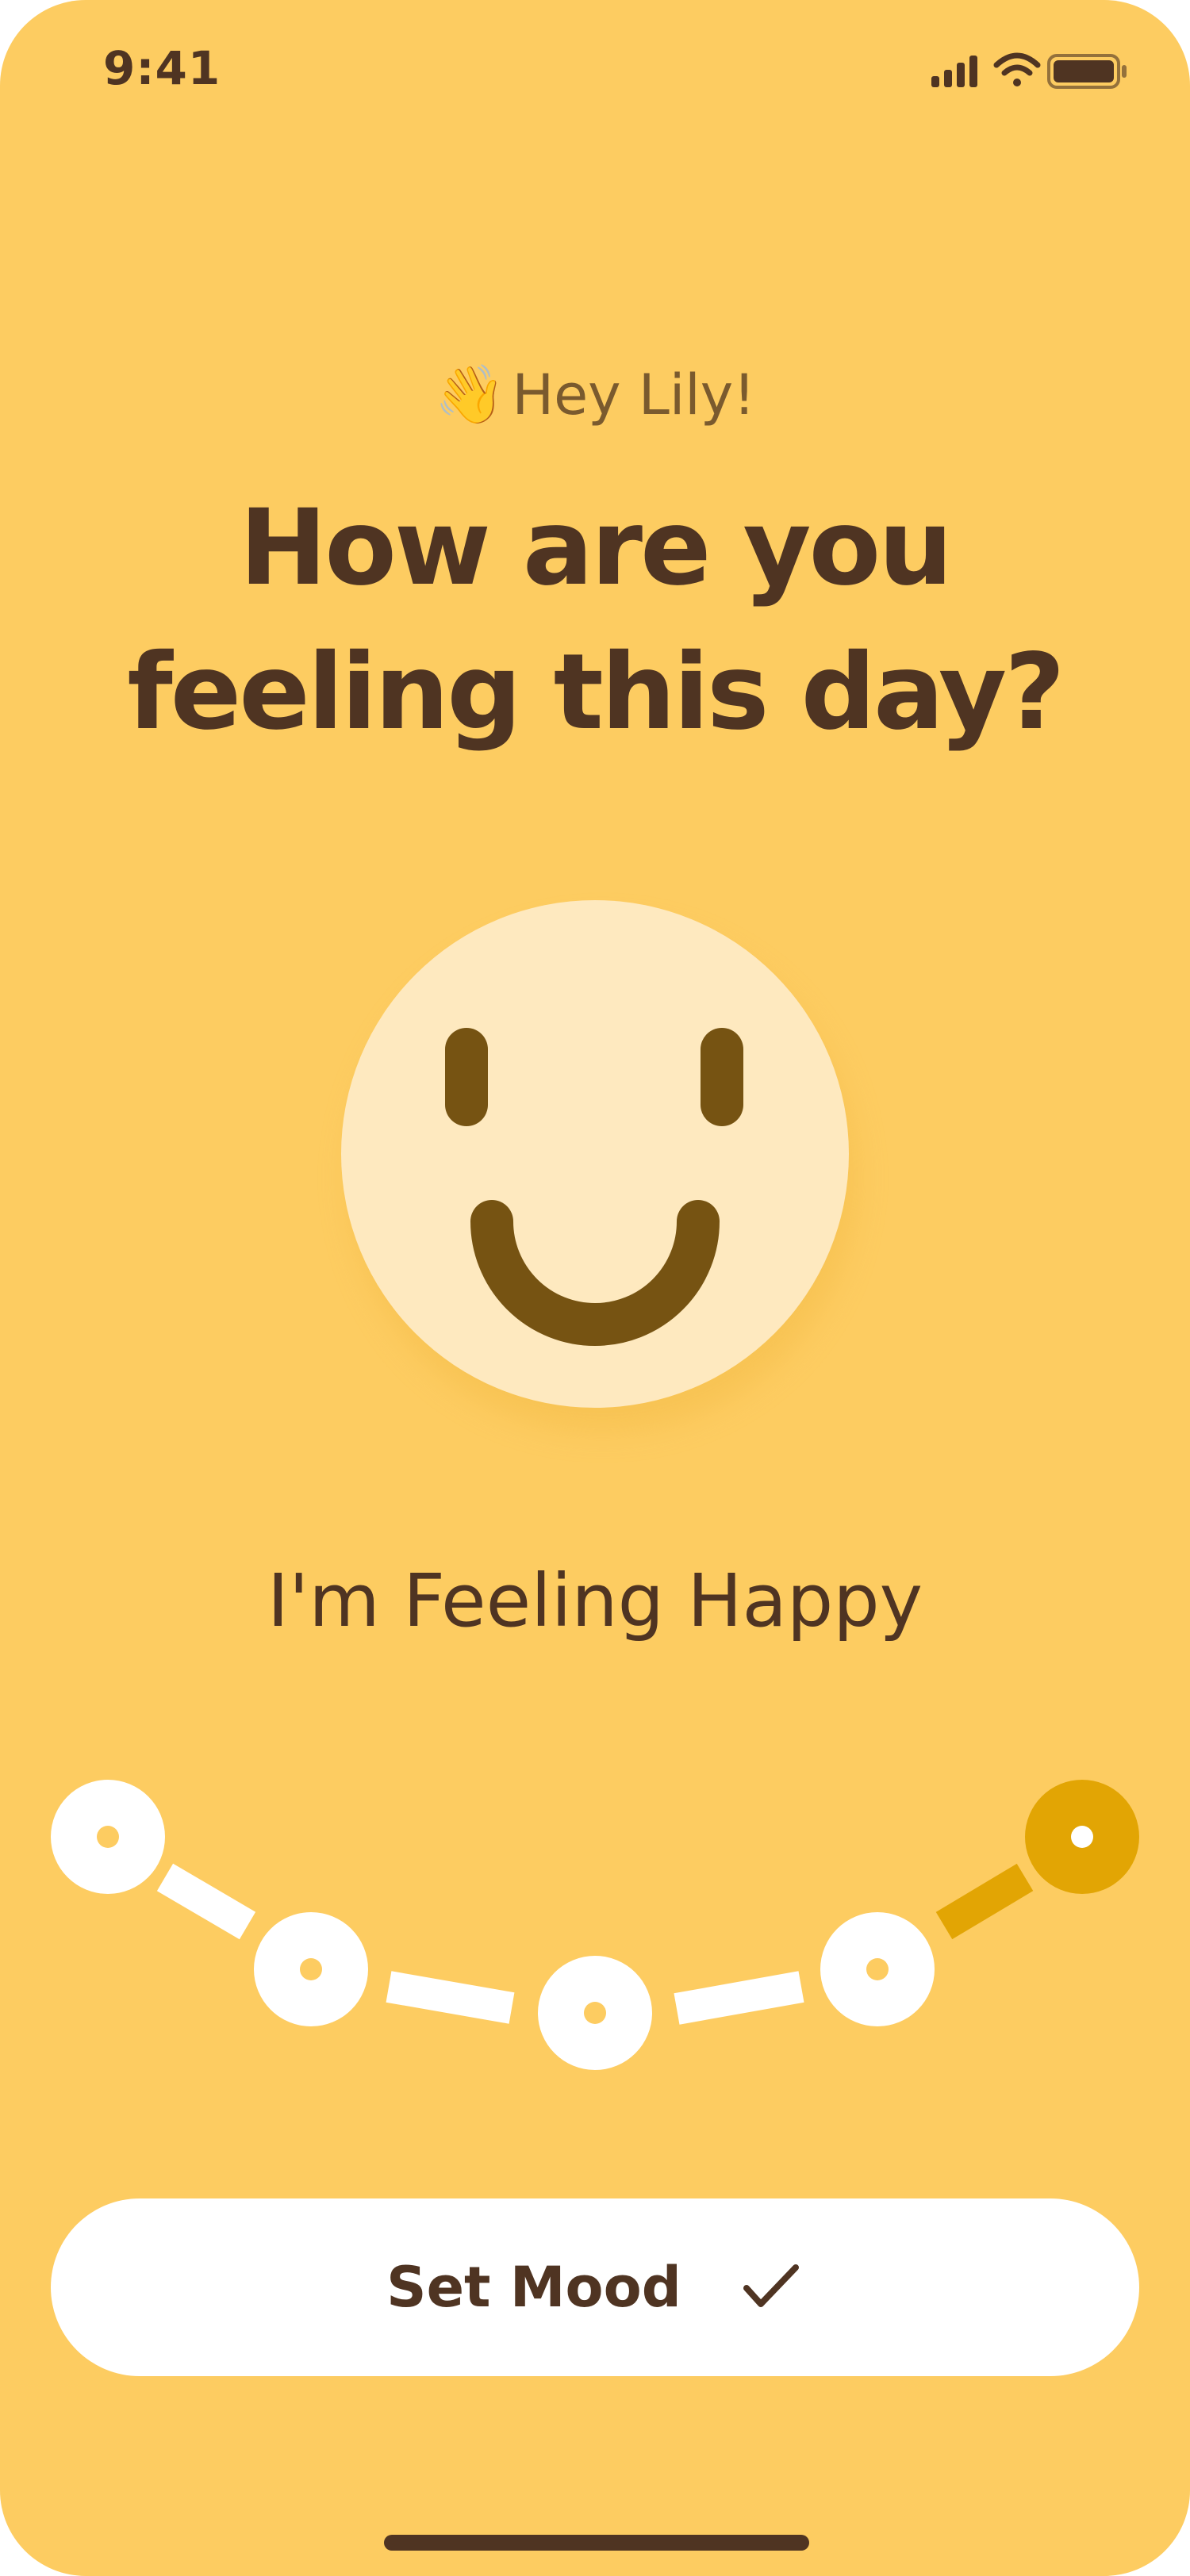 The width and height of the screenshot is (1190, 2576). Describe the element at coordinates (596, 2543) in the screenshot. I see `home-indicator` at that location.